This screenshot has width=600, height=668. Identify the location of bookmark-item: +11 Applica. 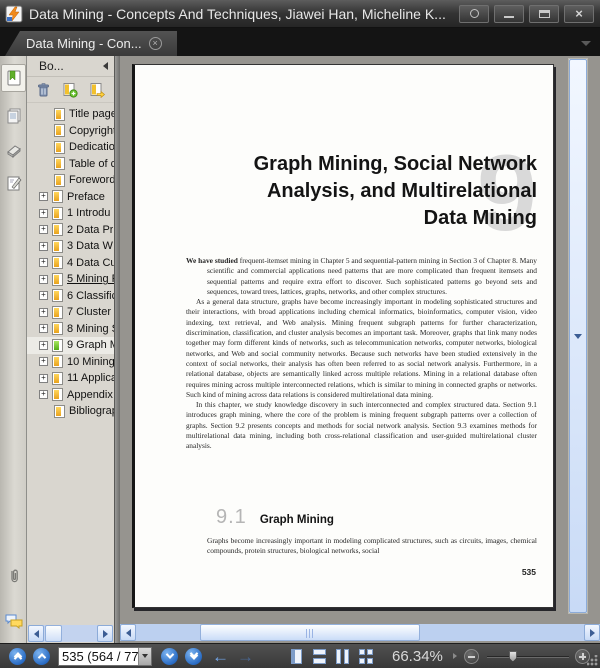
(70, 378).